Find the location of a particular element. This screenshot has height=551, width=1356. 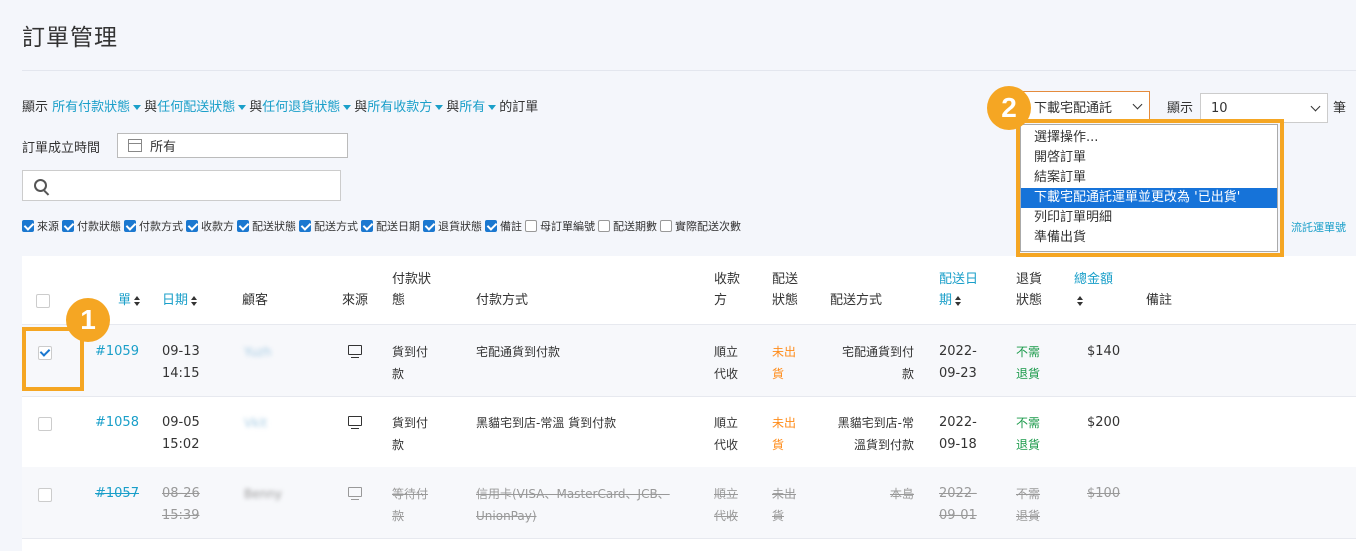

bulk-action-select: 下載宅配通託 is located at coordinates (1086, 106).